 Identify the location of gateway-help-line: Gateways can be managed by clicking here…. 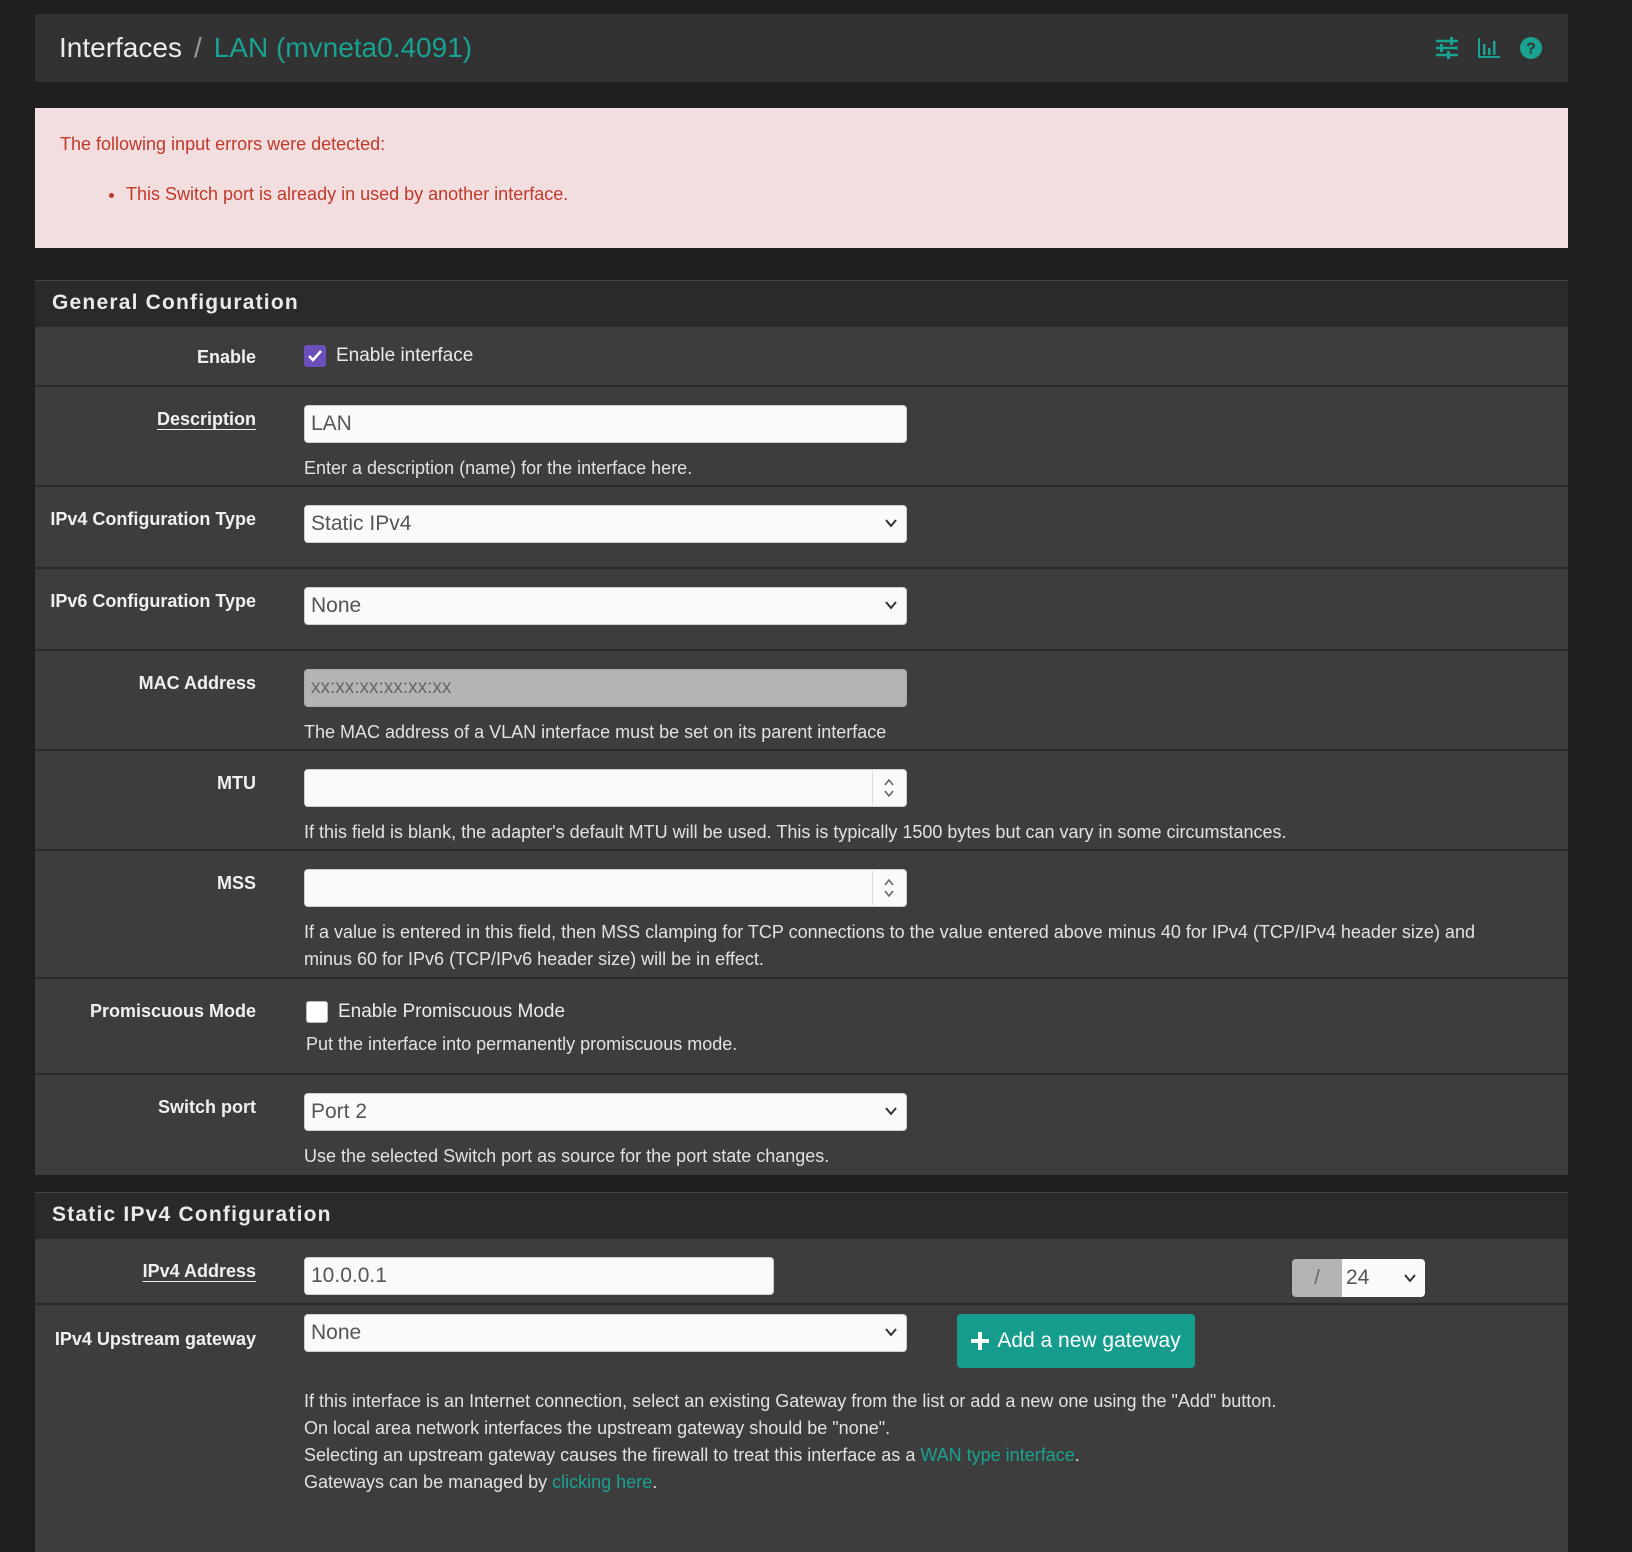
(904, 1482).